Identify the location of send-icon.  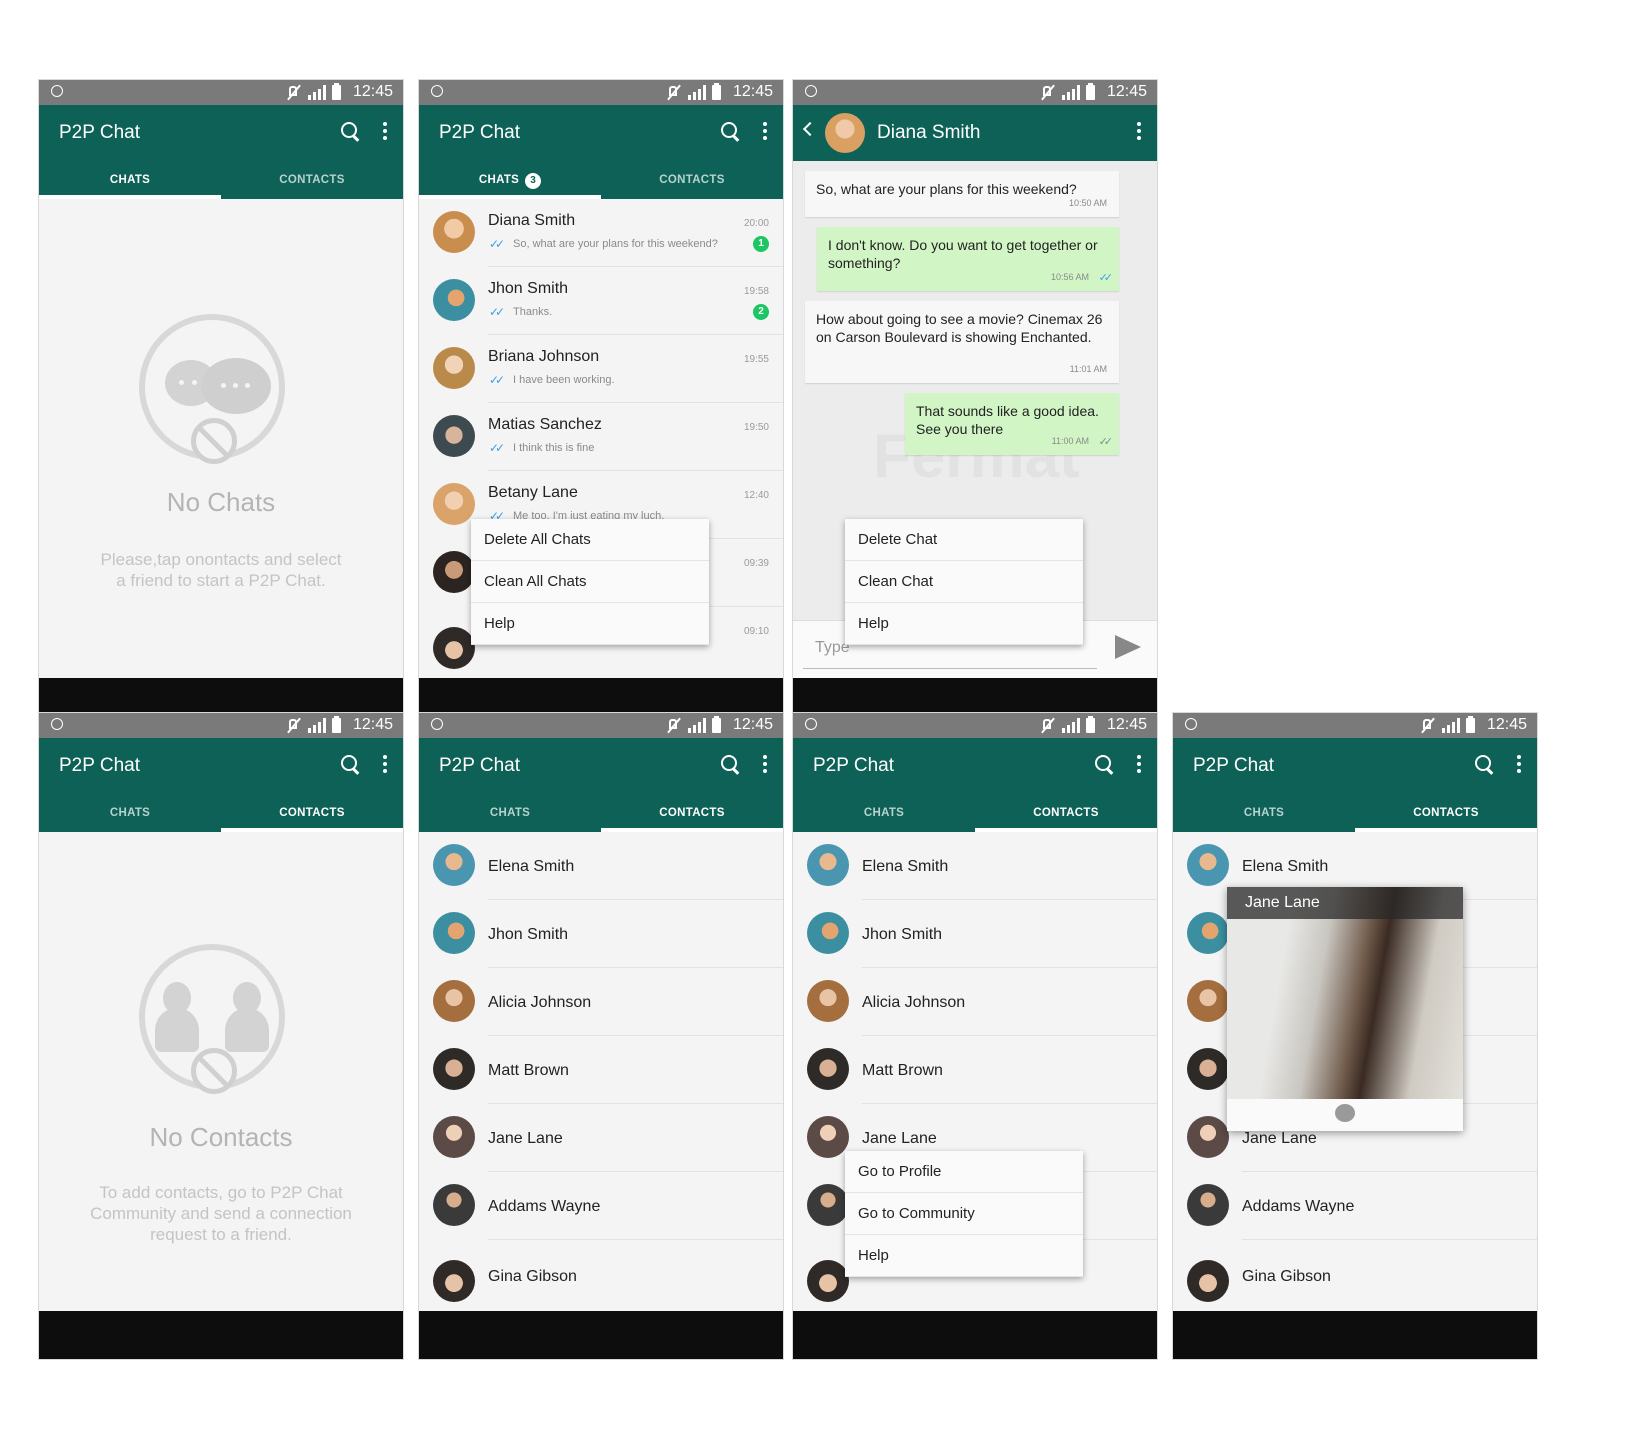
(1128, 647).